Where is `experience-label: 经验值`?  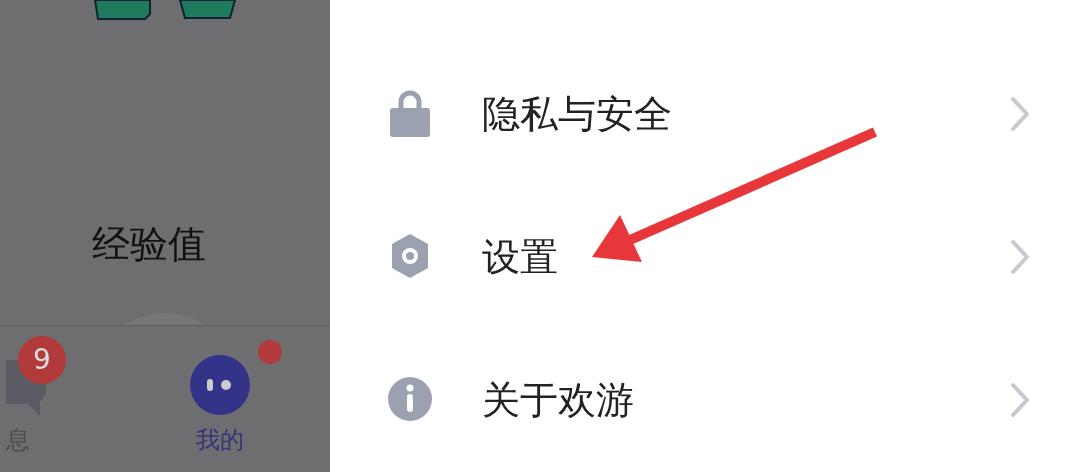
experience-label: 经验值 is located at coordinates (149, 244).